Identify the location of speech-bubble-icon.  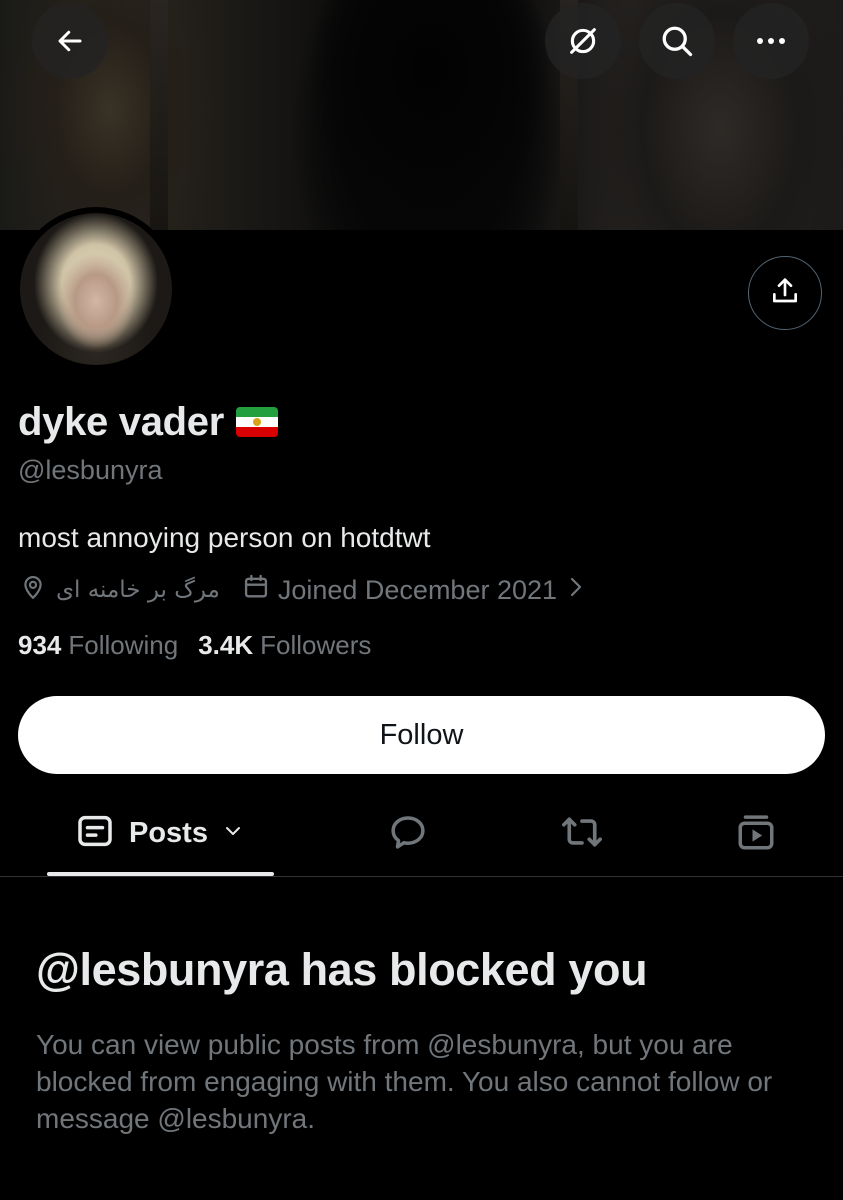
(408, 834).